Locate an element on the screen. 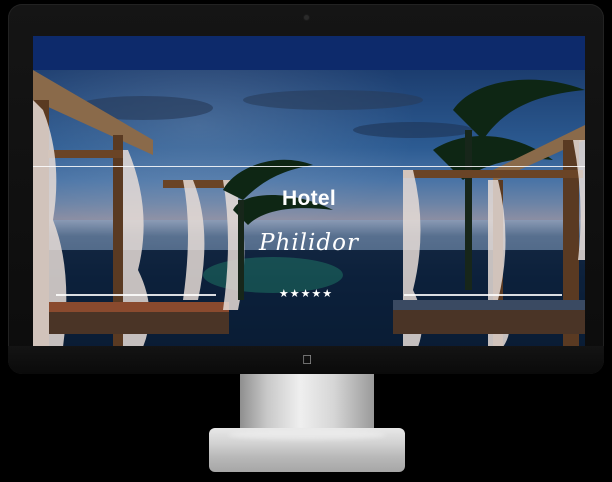 The image size is (612, 482). stand-highlight is located at coordinates (307, 435).